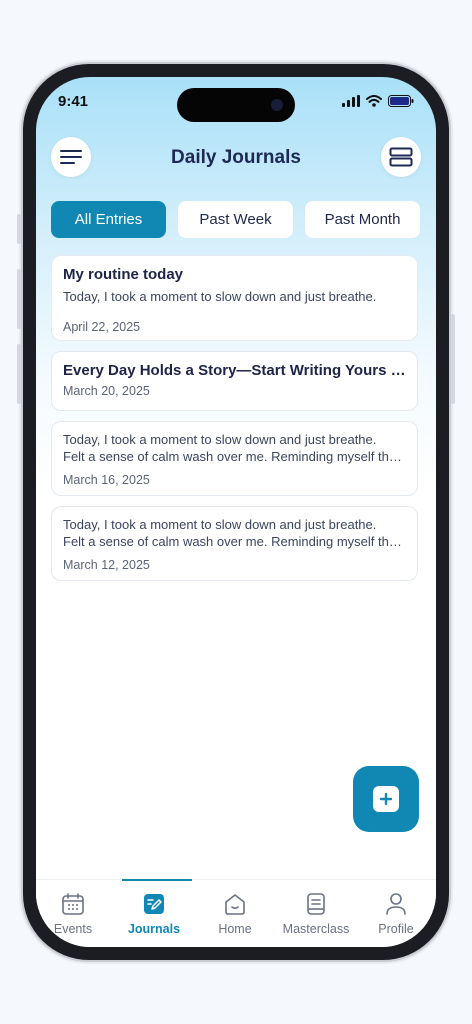 This screenshot has height=1024, width=472. I want to click on entry-date: March 12, 2025, so click(106, 565).